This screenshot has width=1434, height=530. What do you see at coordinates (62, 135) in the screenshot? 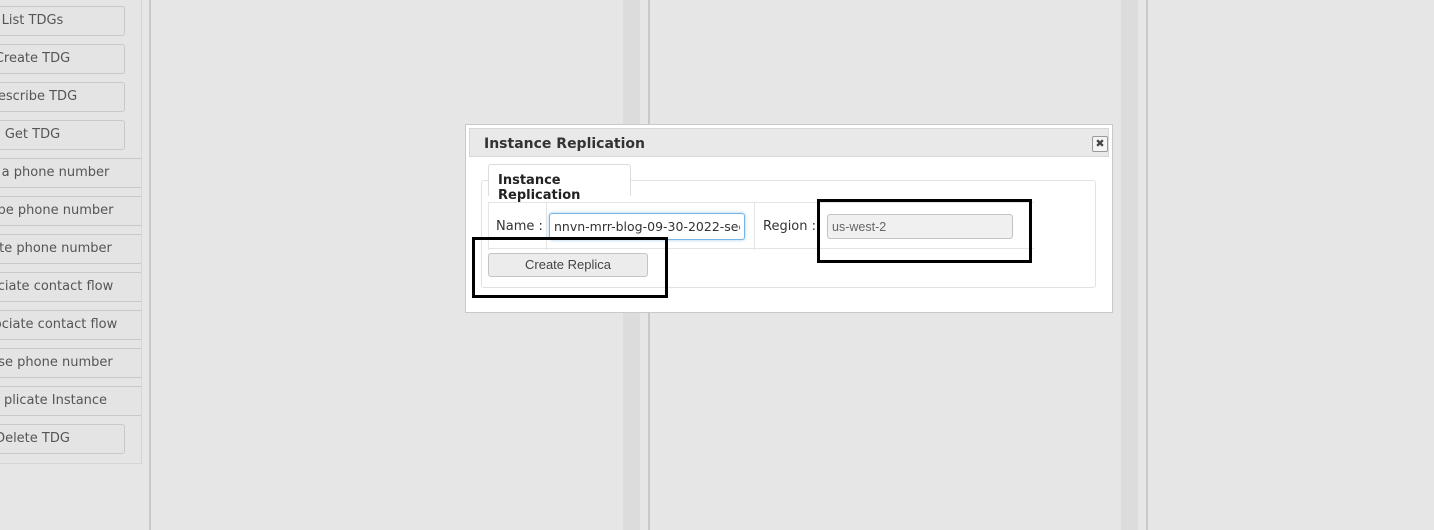
I see `get-tdg-button: Get TDG` at bounding box center [62, 135].